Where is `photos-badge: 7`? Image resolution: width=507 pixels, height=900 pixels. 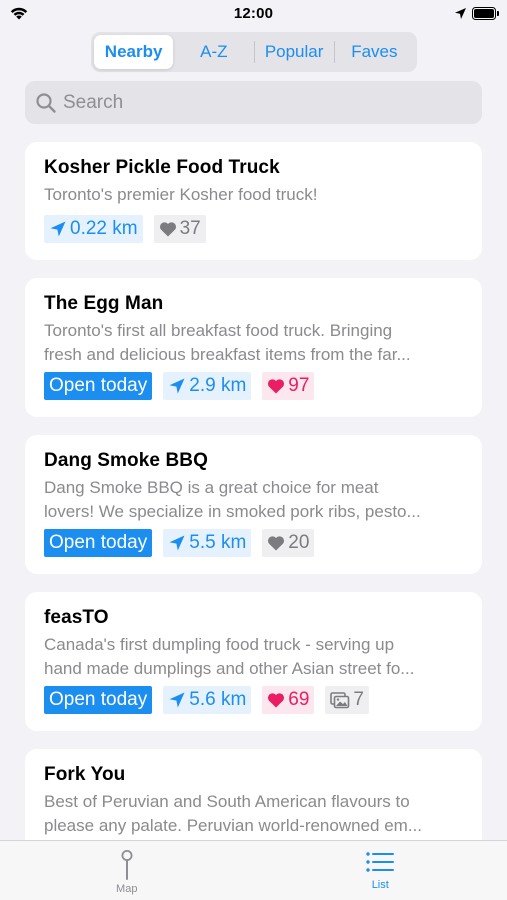
photos-badge: 7 is located at coordinates (347, 700).